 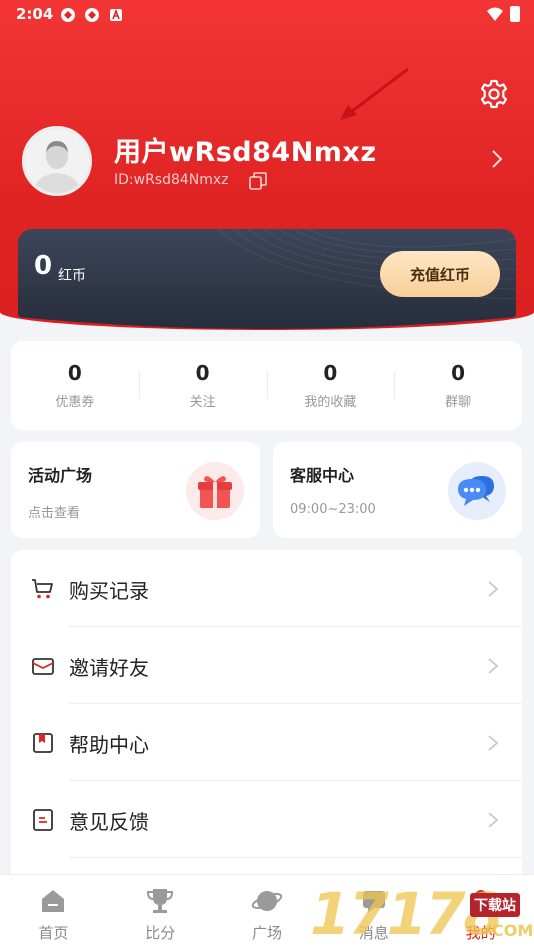 What do you see at coordinates (75, 385) in the screenshot?
I see `stat-coupons: 0 优惠券` at bounding box center [75, 385].